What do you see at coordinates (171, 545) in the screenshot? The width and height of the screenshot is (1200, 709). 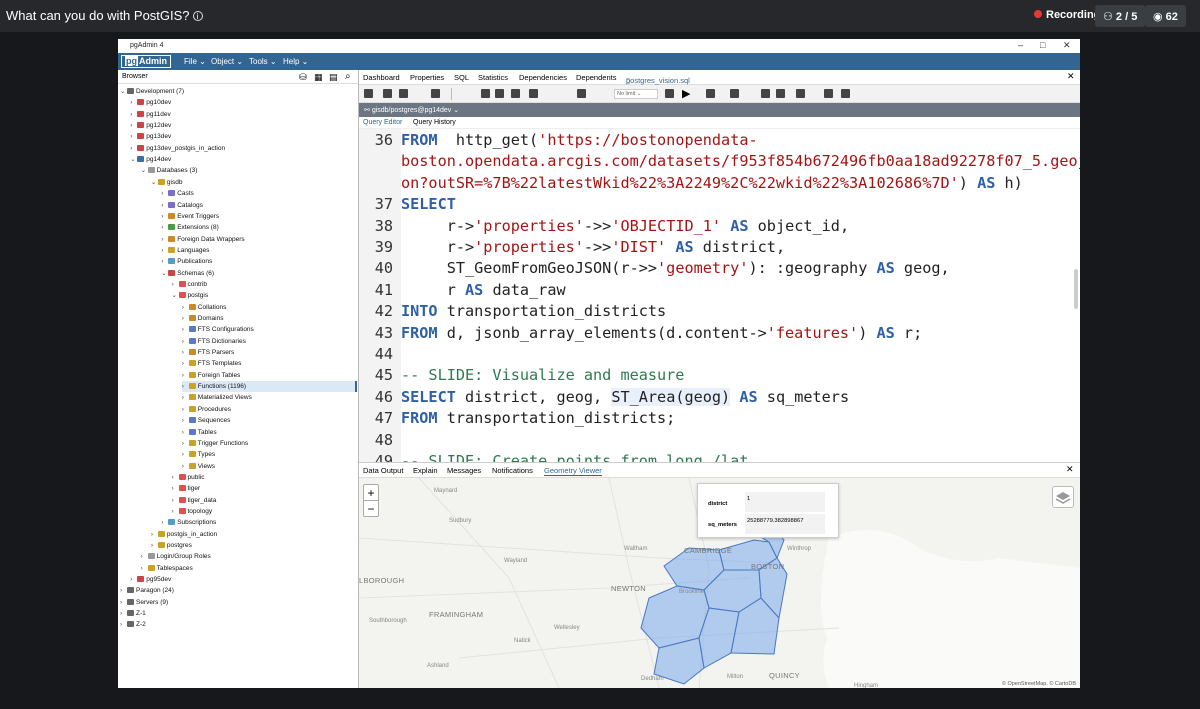 I see `tree-item: › postgres` at bounding box center [171, 545].